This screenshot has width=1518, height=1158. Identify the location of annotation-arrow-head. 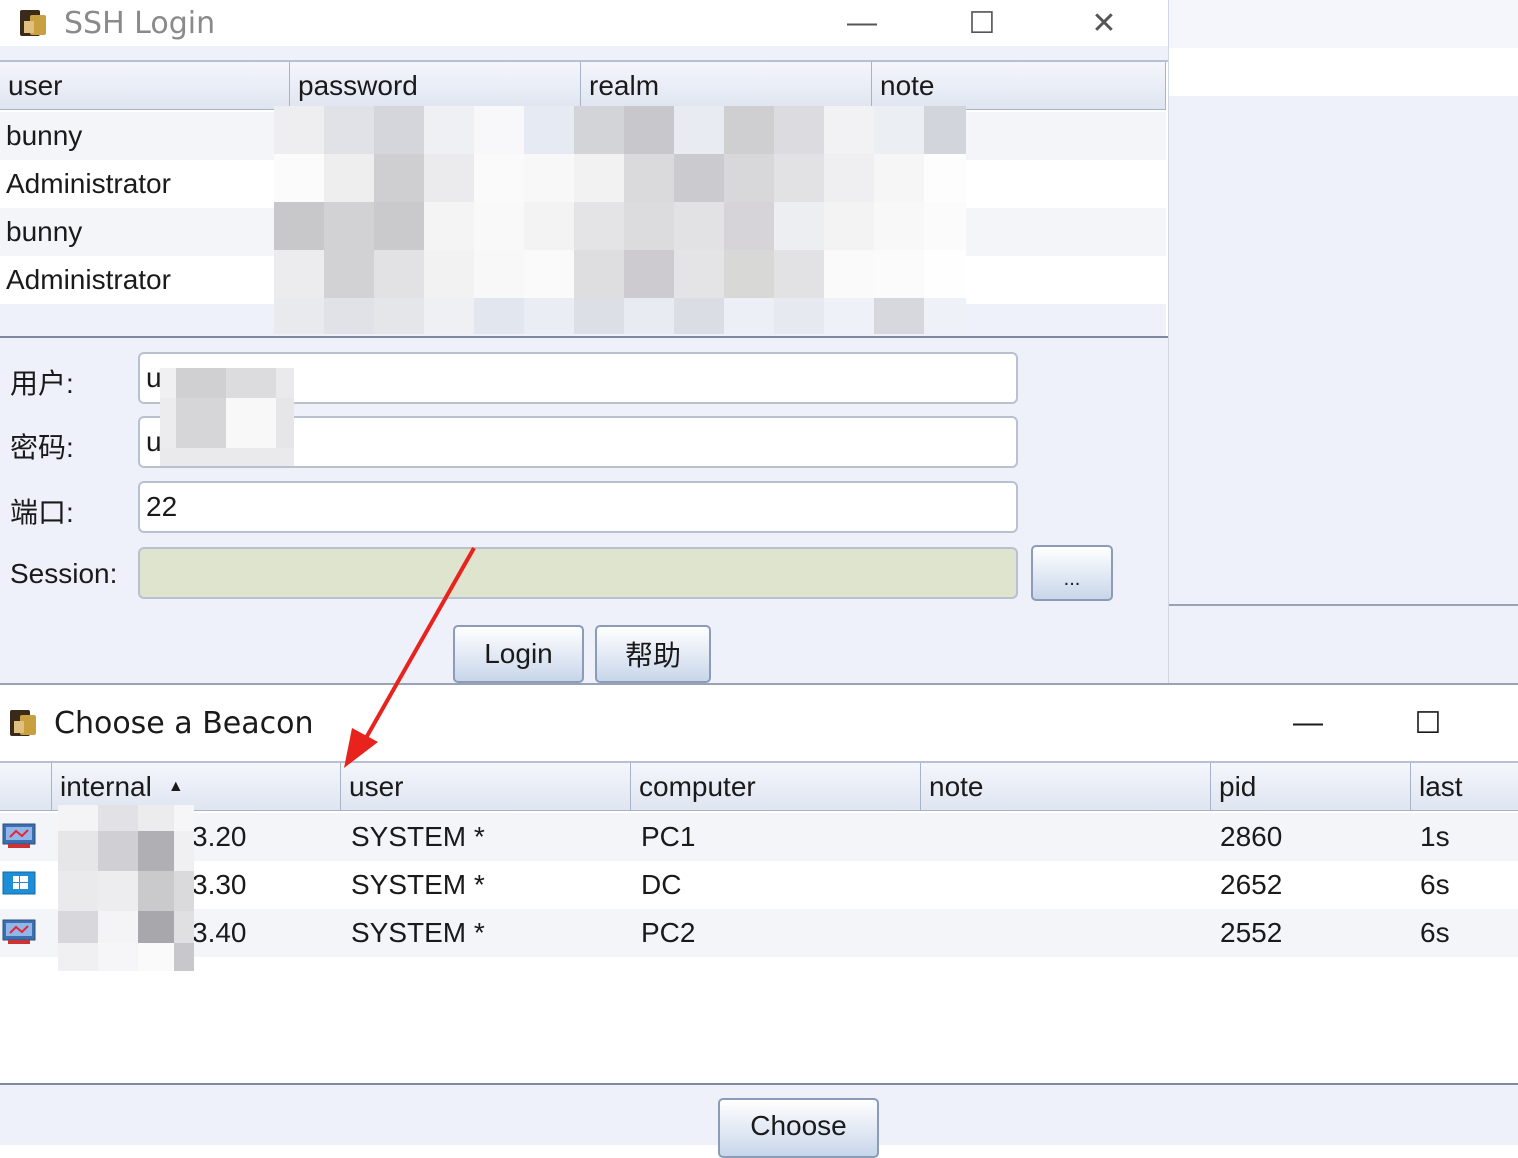
(361, 748).